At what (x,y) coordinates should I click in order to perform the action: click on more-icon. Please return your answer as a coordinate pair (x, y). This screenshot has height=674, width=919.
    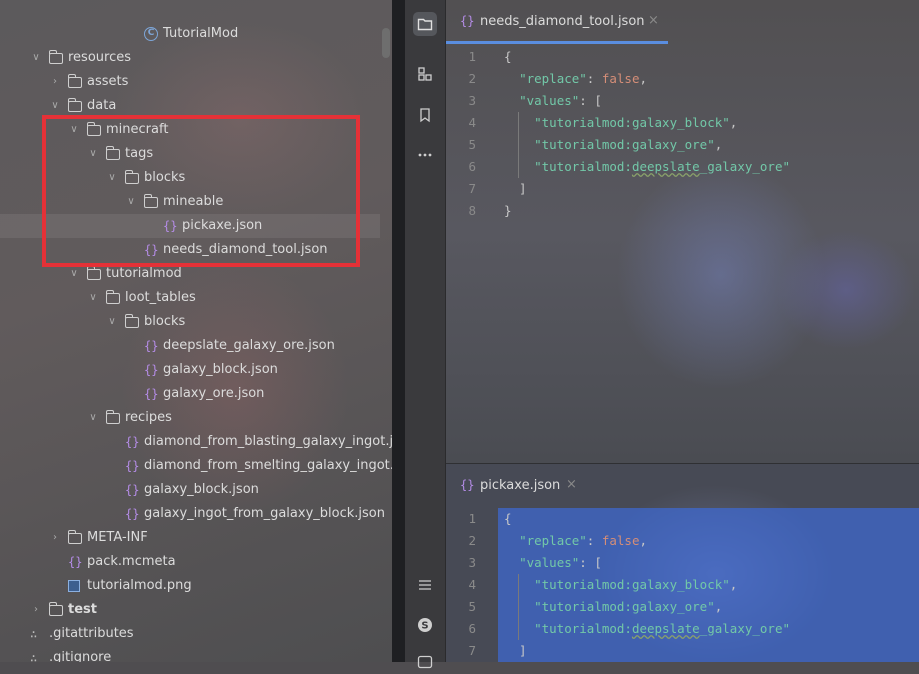
    Looking at the image, I should click on (425, 155).